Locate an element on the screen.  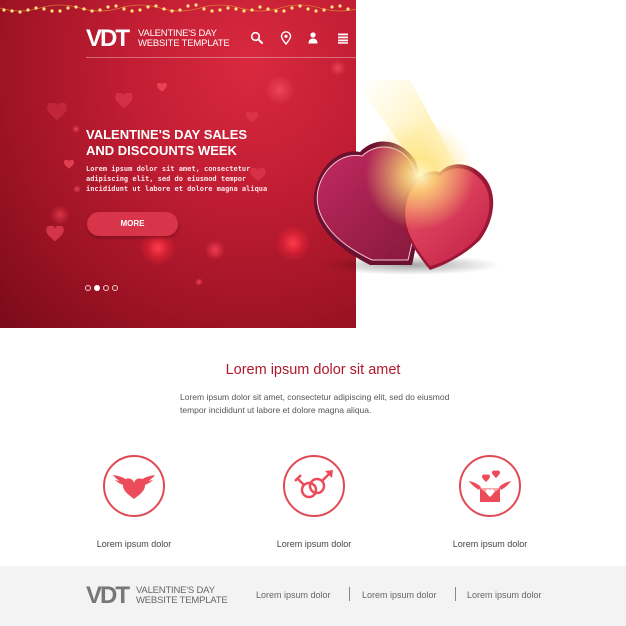
love-letter-icon is located at coordinates (490, 486).